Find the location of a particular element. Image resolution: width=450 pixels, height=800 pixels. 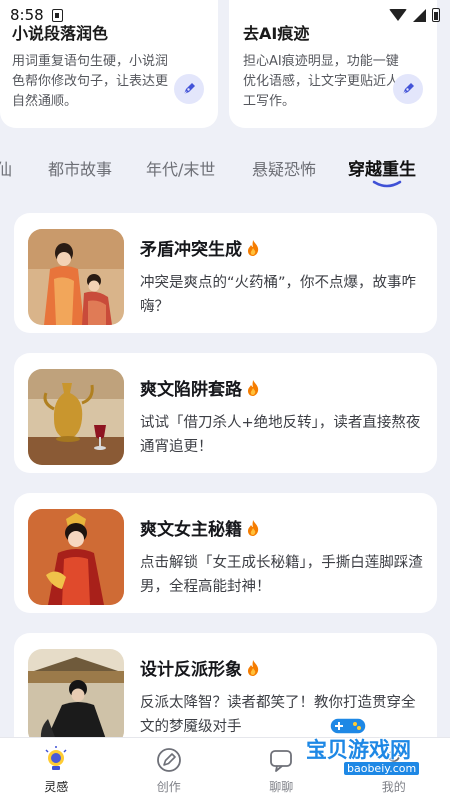

tab-xianxia: 仙 is located at coordinates (6, 168).